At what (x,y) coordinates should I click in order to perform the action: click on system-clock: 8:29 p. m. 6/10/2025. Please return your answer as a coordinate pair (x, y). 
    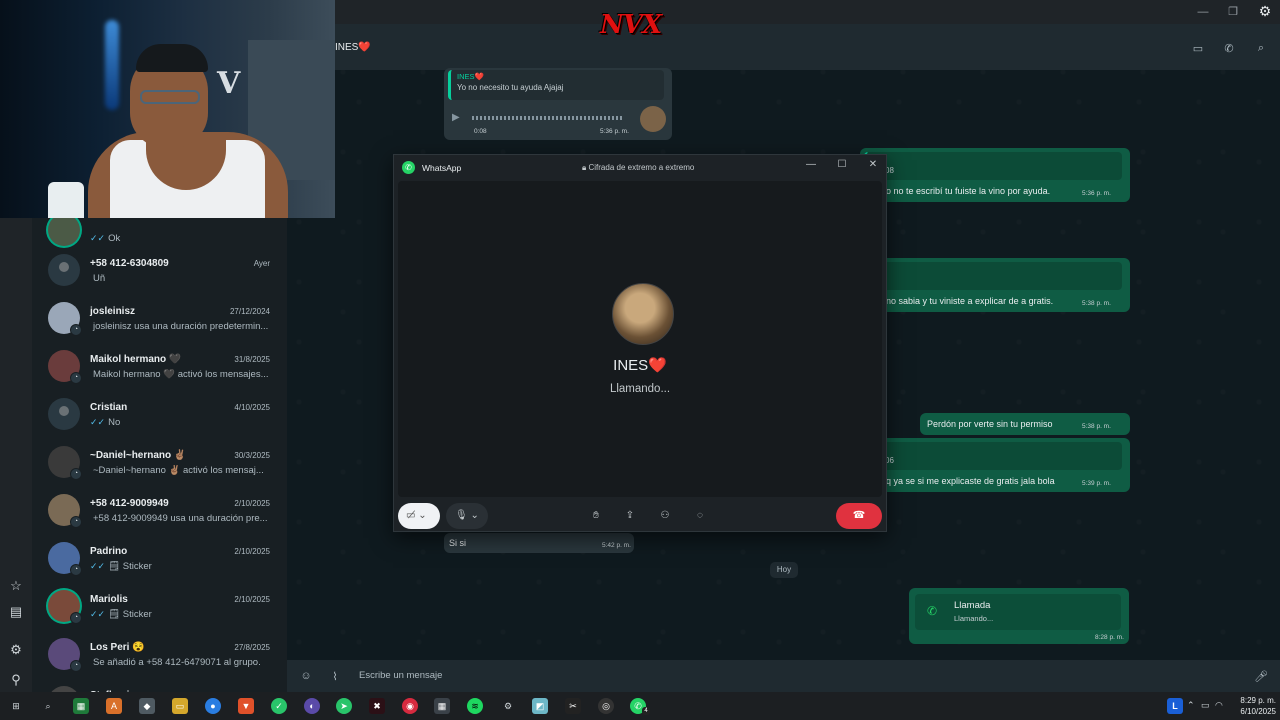
    Looking at the image, I should click on (1253, 706).